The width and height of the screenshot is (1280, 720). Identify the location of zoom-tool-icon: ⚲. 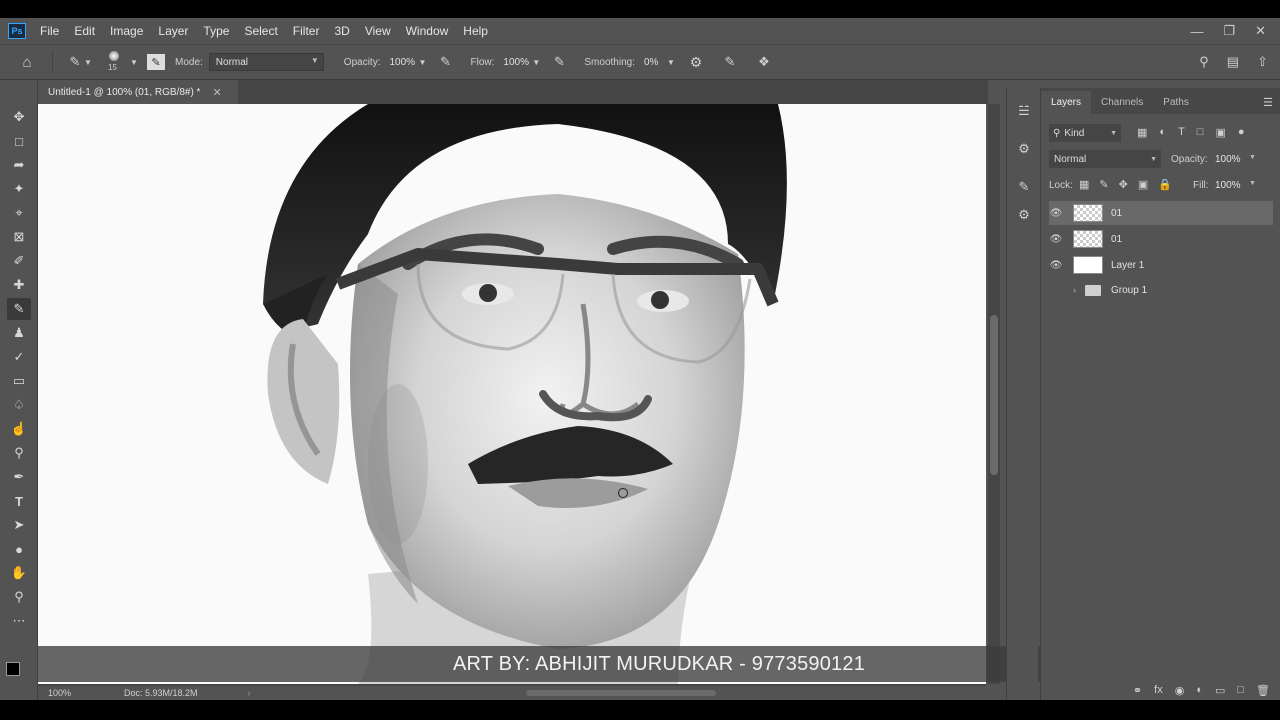
(19, 597).